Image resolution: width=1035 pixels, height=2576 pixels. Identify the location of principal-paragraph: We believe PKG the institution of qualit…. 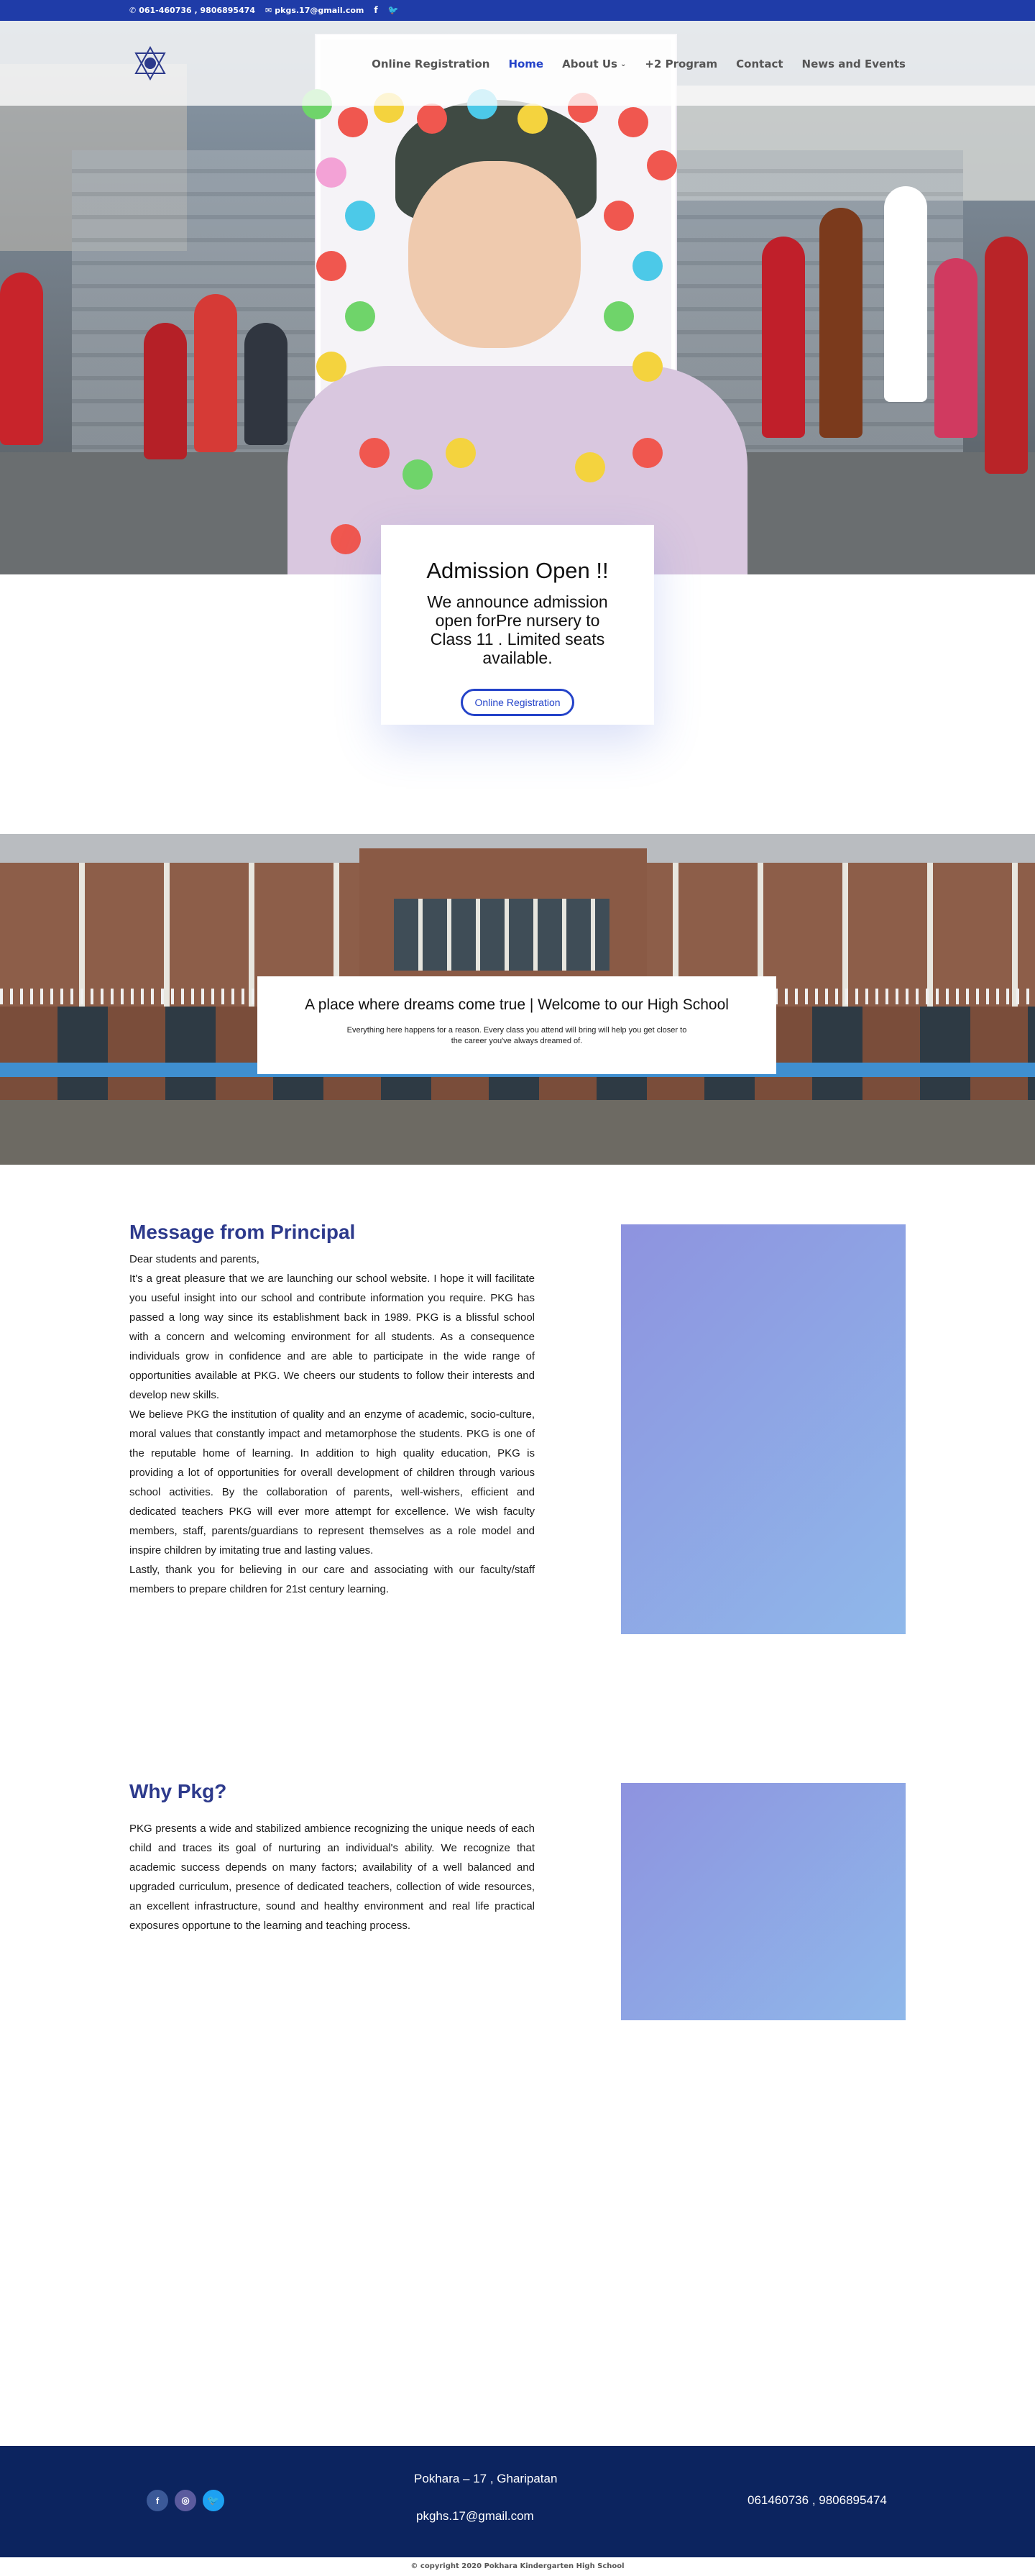
(332, 1483).